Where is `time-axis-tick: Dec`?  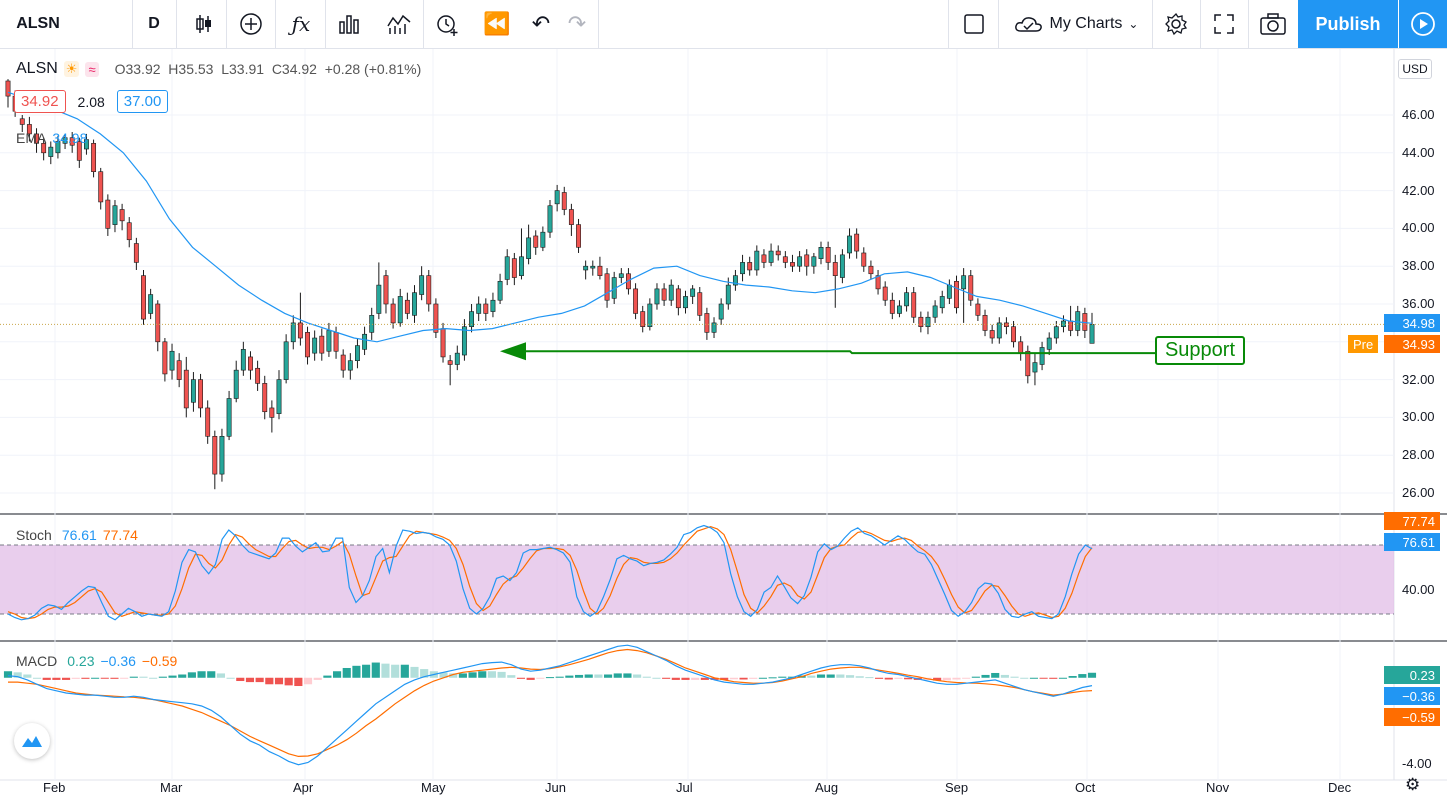 time-axis-tick: Dec is located at coordinates (1340, 787).